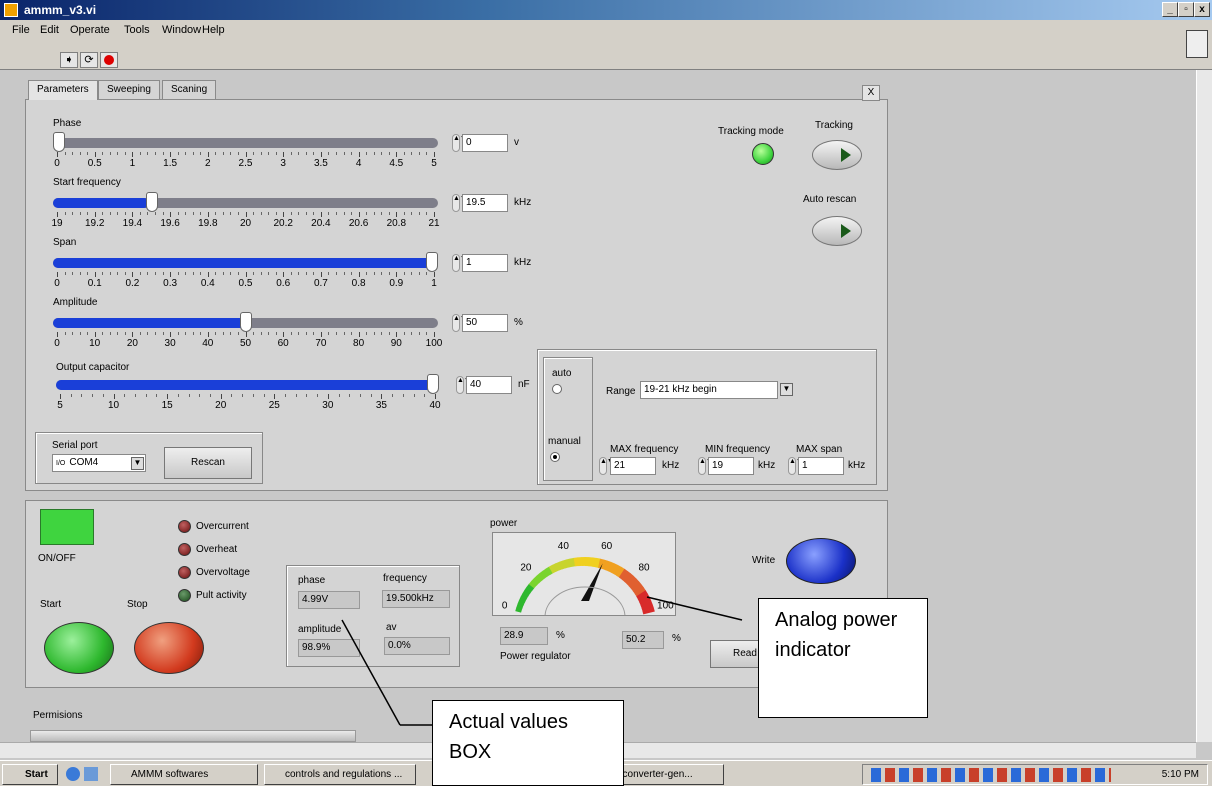 Image resolution: width=1212 pixels, height=786 pixels. I want to click on auto-label: auto, so click(562, 373).